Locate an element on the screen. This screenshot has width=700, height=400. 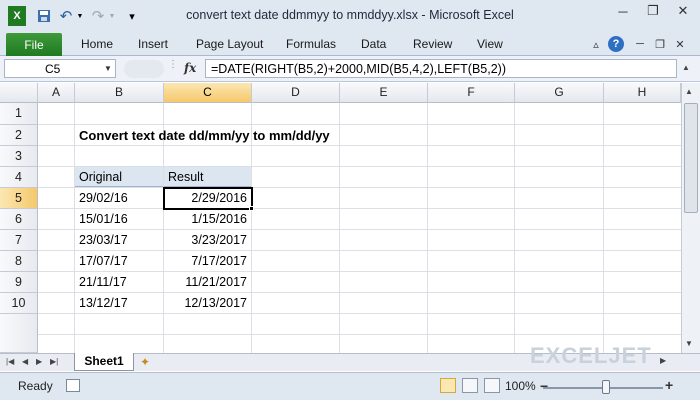
workbook-minimize-icon: ─ is located at coordinates (640, 44).